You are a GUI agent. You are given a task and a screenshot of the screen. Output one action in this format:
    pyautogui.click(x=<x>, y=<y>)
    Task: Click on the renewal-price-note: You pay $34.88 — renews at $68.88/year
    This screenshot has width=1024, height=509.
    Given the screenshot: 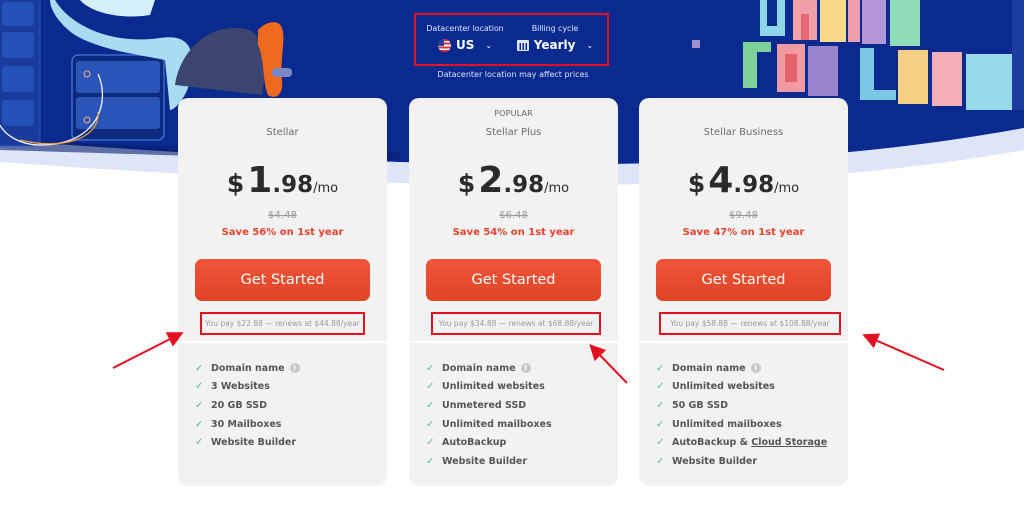 What is the action you would take?
    pyautogui.click(x=516, y=323)
    